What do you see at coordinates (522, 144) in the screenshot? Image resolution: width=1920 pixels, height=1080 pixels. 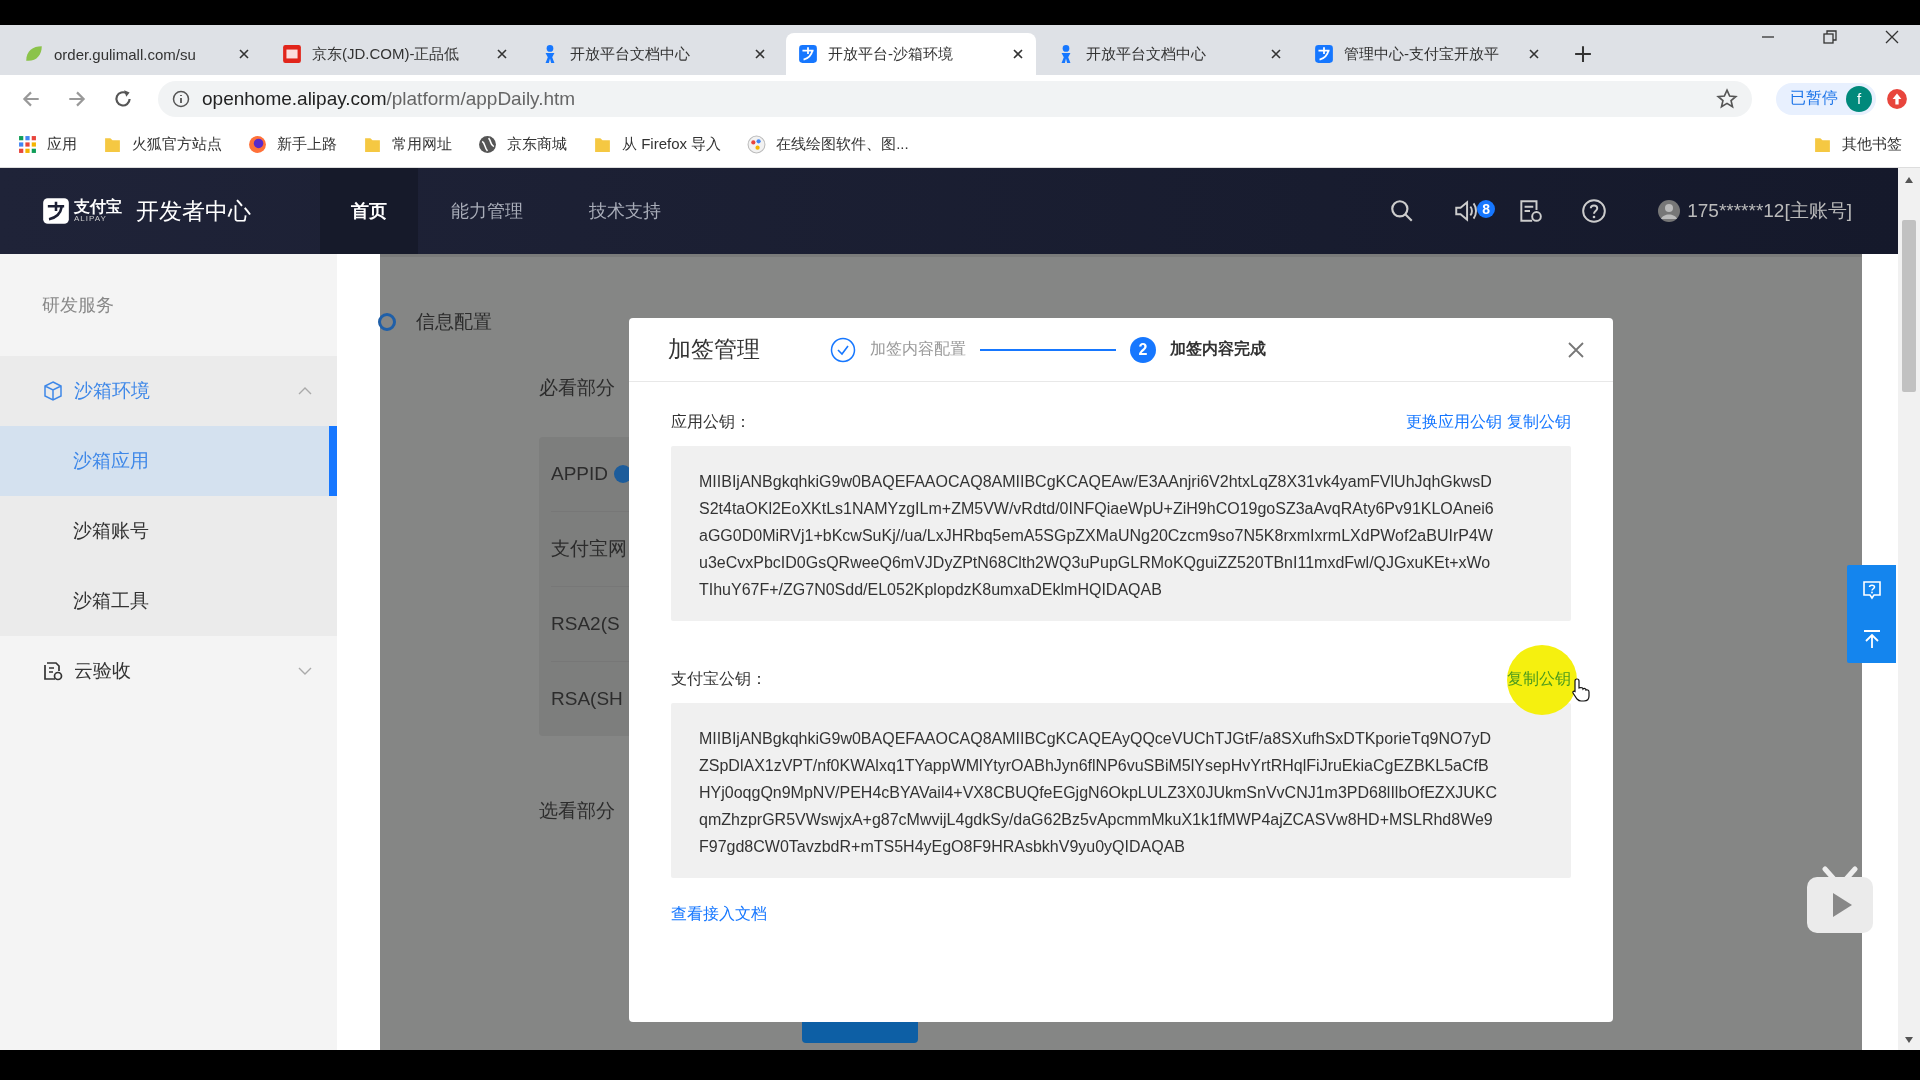 I see `bookmark-item: 京东商城` at bounding box center [522, 144].